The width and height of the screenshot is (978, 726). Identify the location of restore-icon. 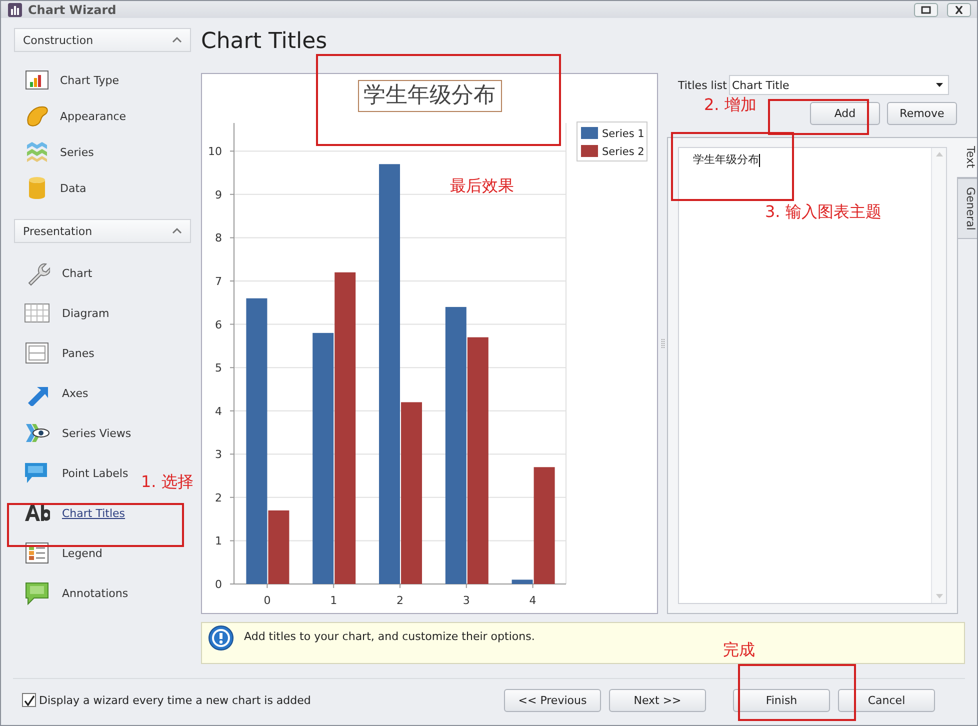
(926, 10).